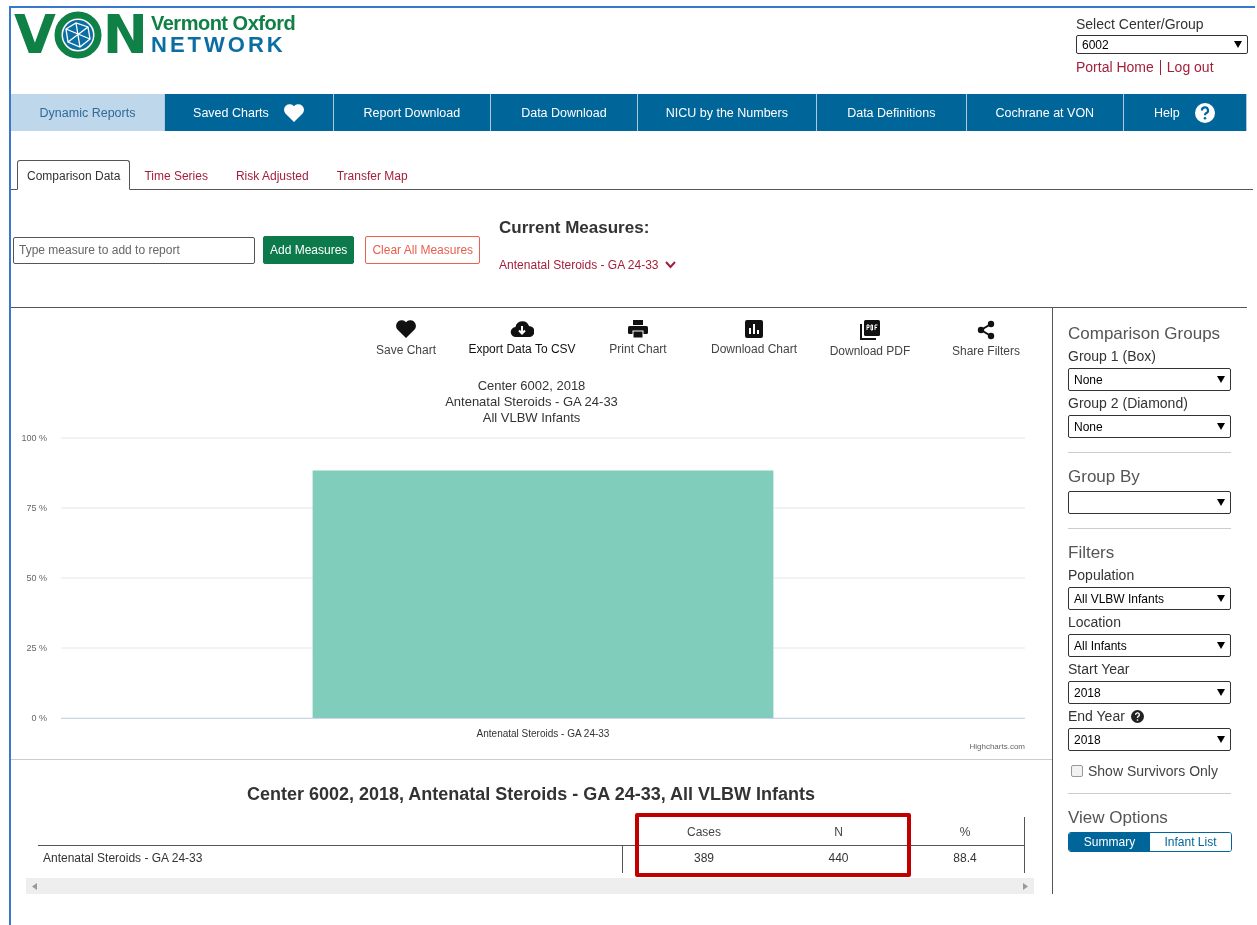  Describe the element at coordinates (74, 175) in the screenshot. I see `report-tab: Comparison Data` at that location.